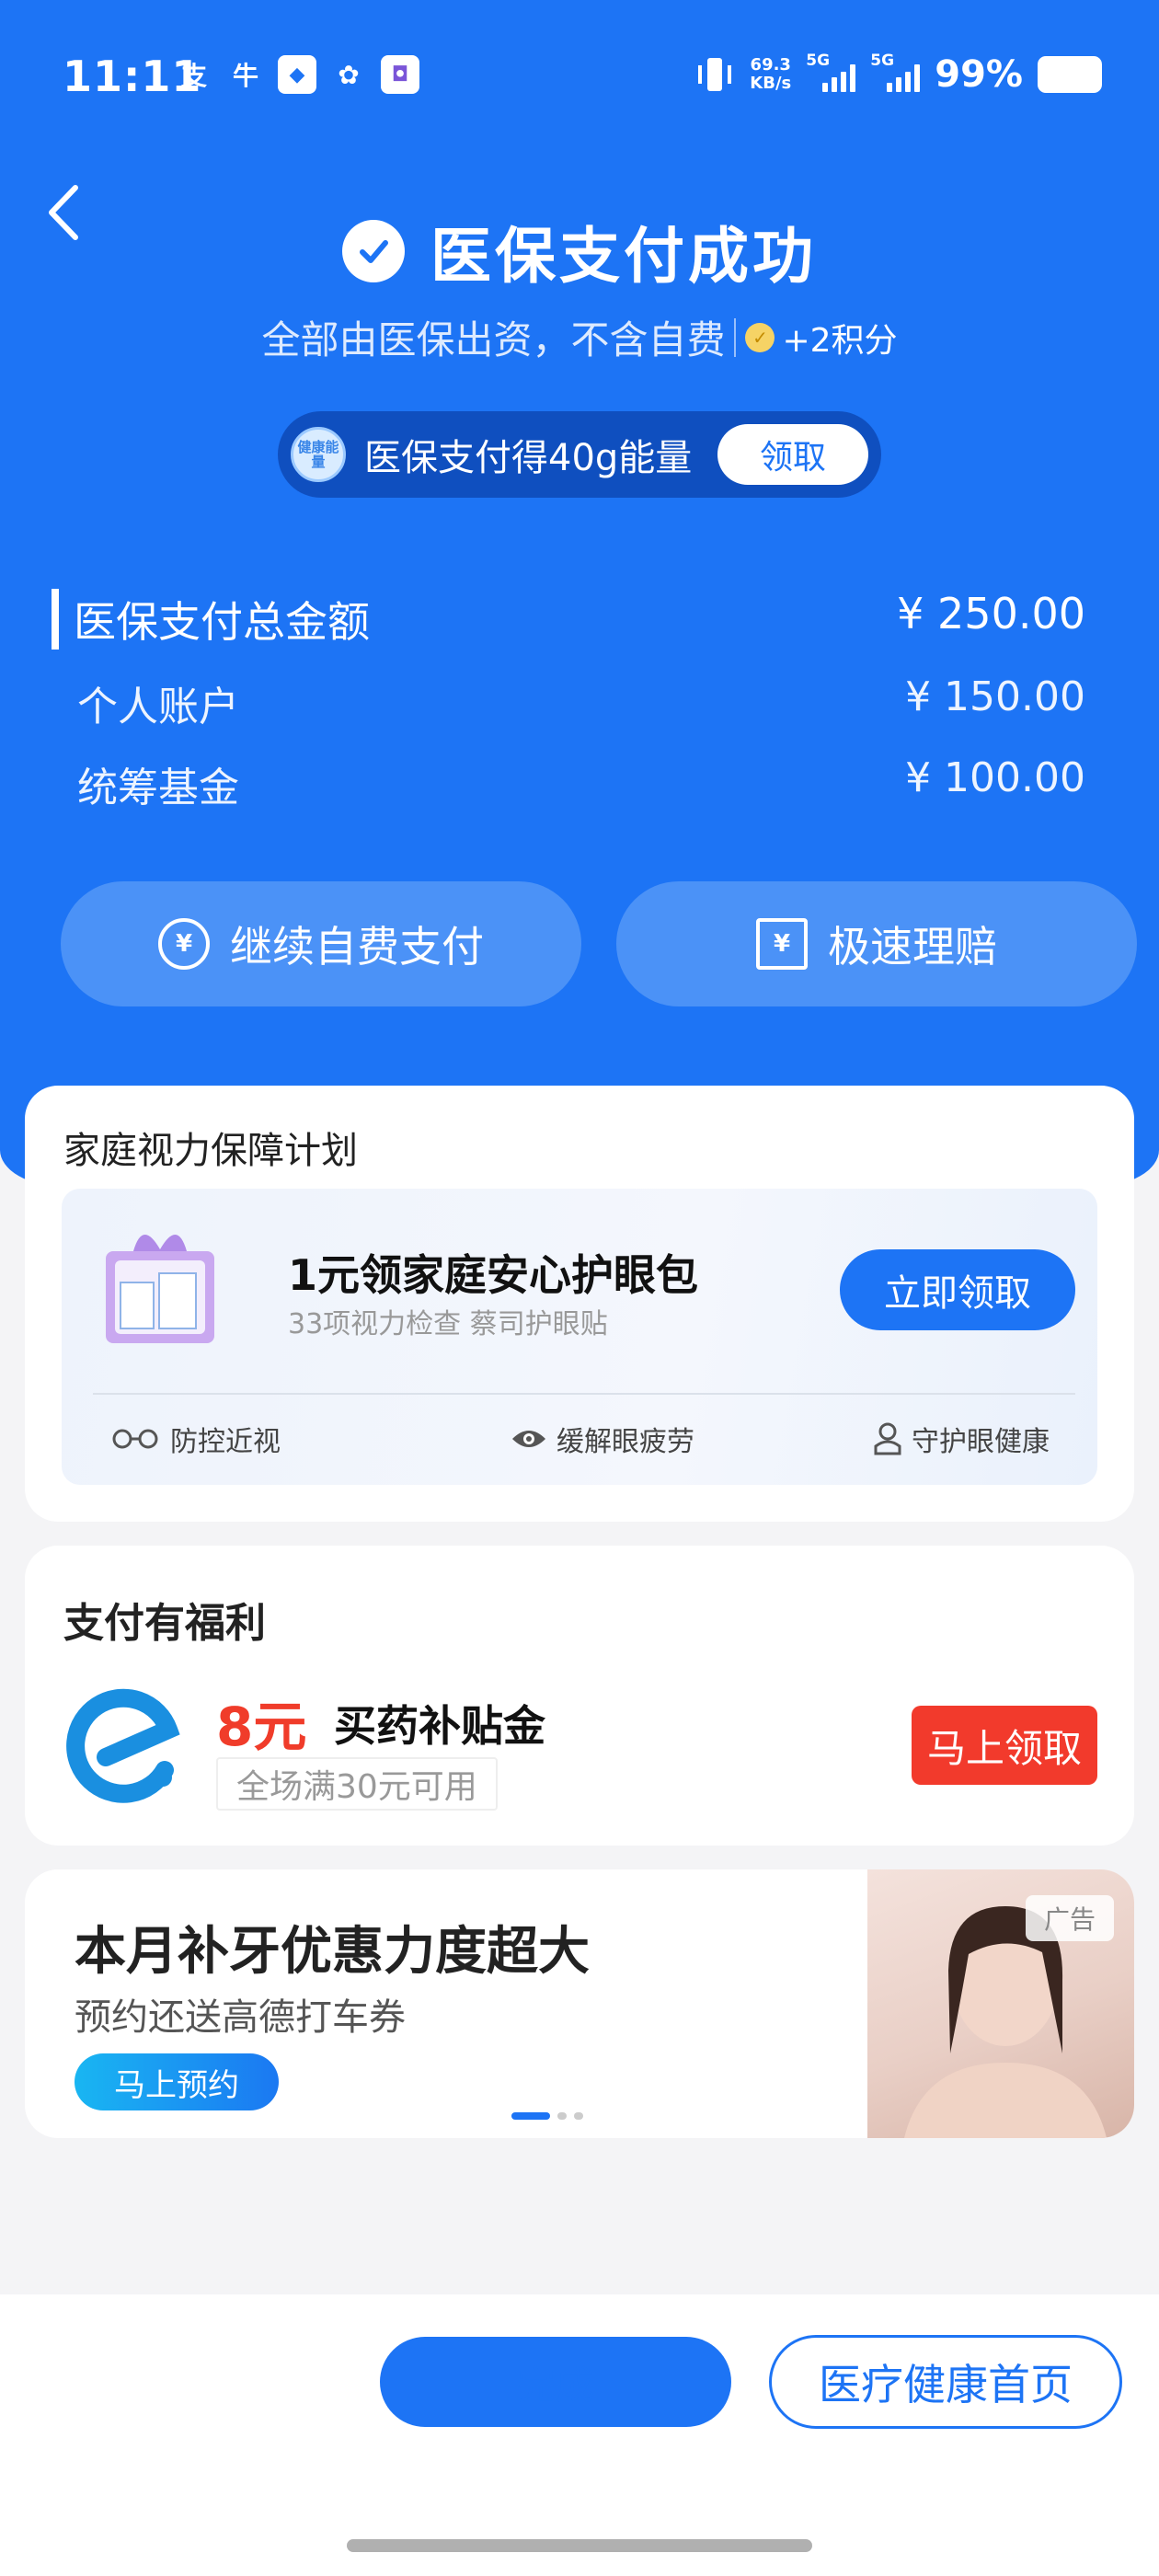 The height and width of the screenshot is (2576, 1159). I want to click on app-notify-icon: ◘, so click(400, 74).